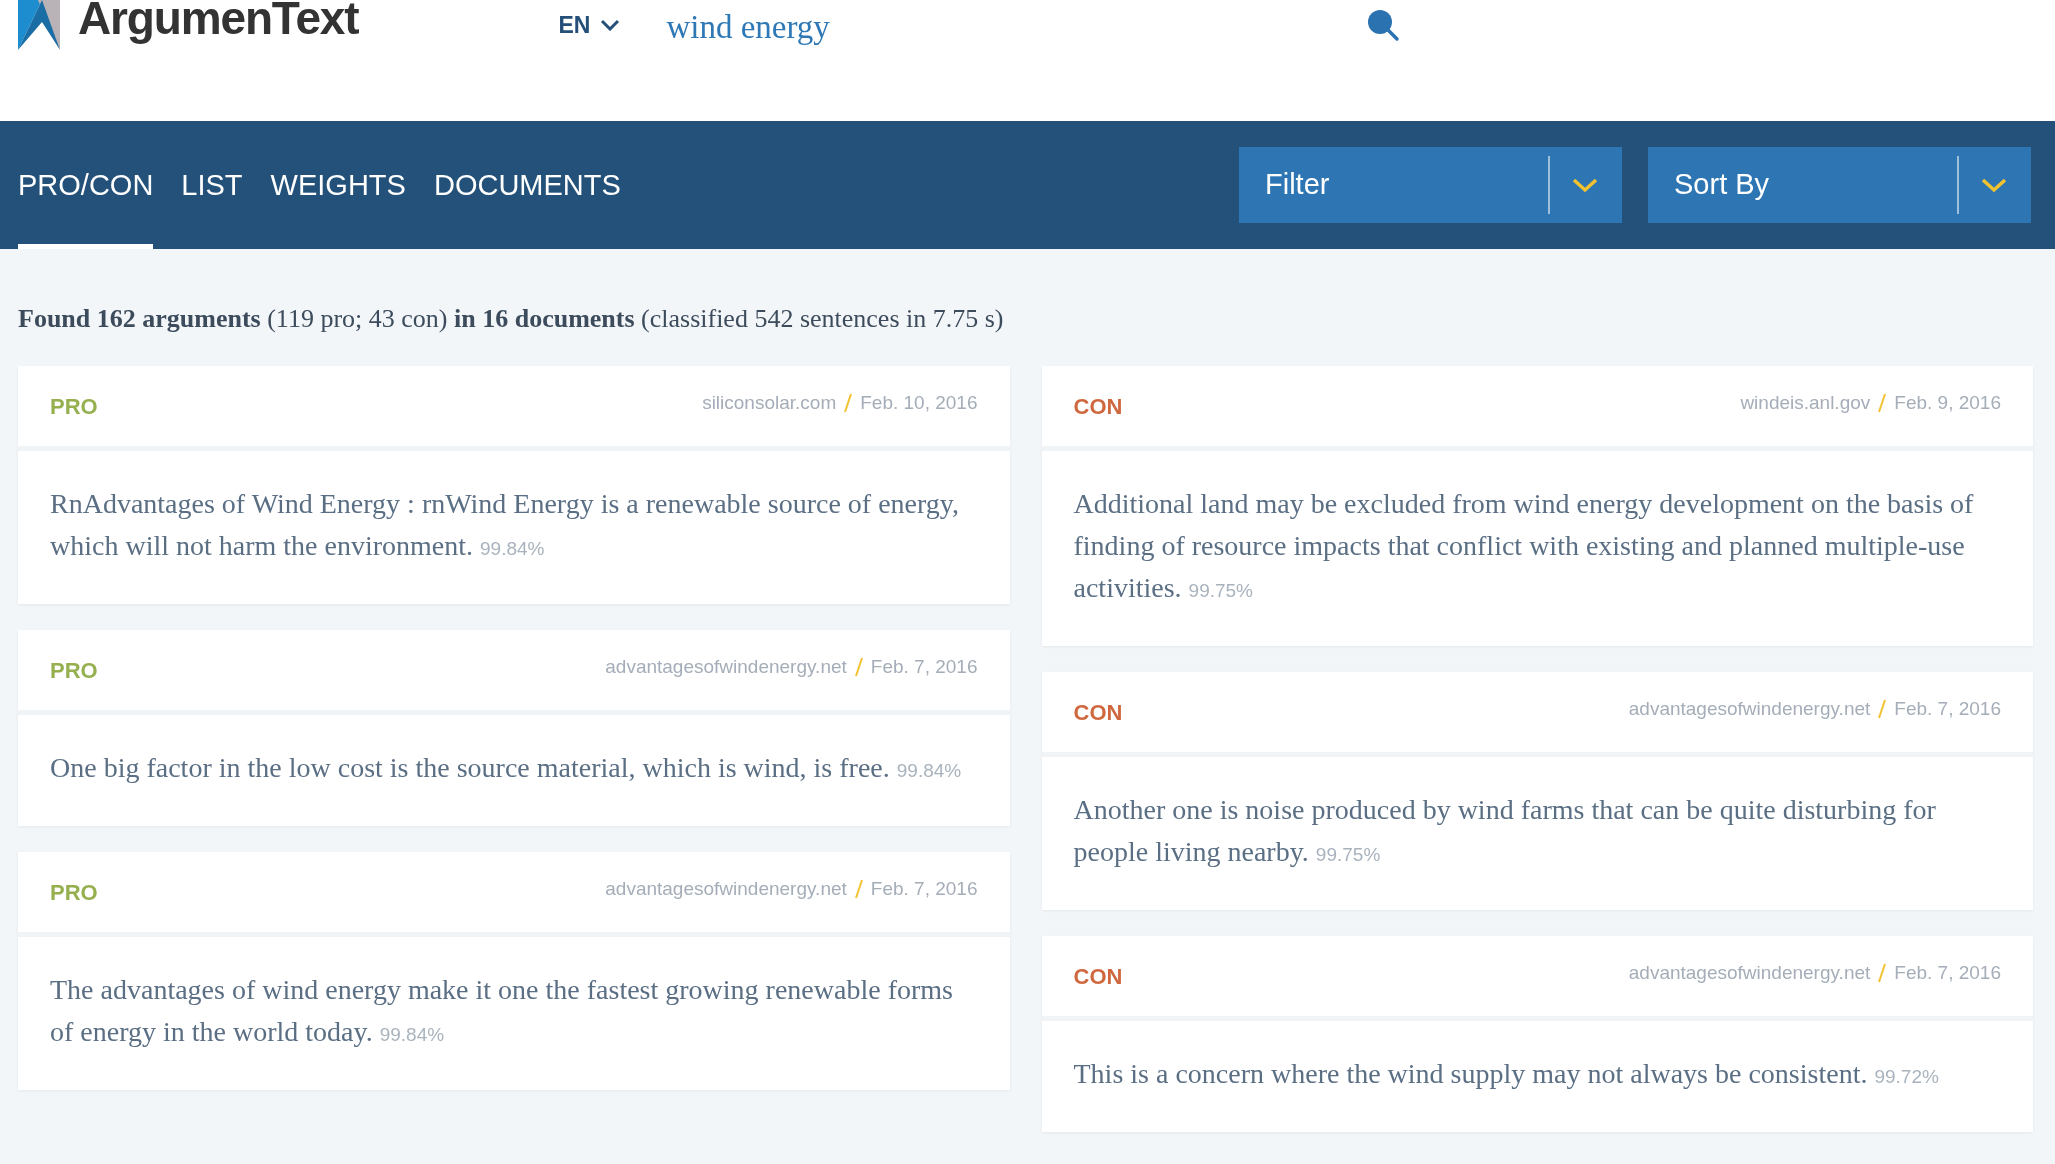 This screenshot has width=2055, height=1164. Describe the element at coordinates (1505, 831) in the screenshot. I see `argument-text: Another one is noise produced by wind farms that can be quite disturbing for people living nearby. 99.75%` at that location.